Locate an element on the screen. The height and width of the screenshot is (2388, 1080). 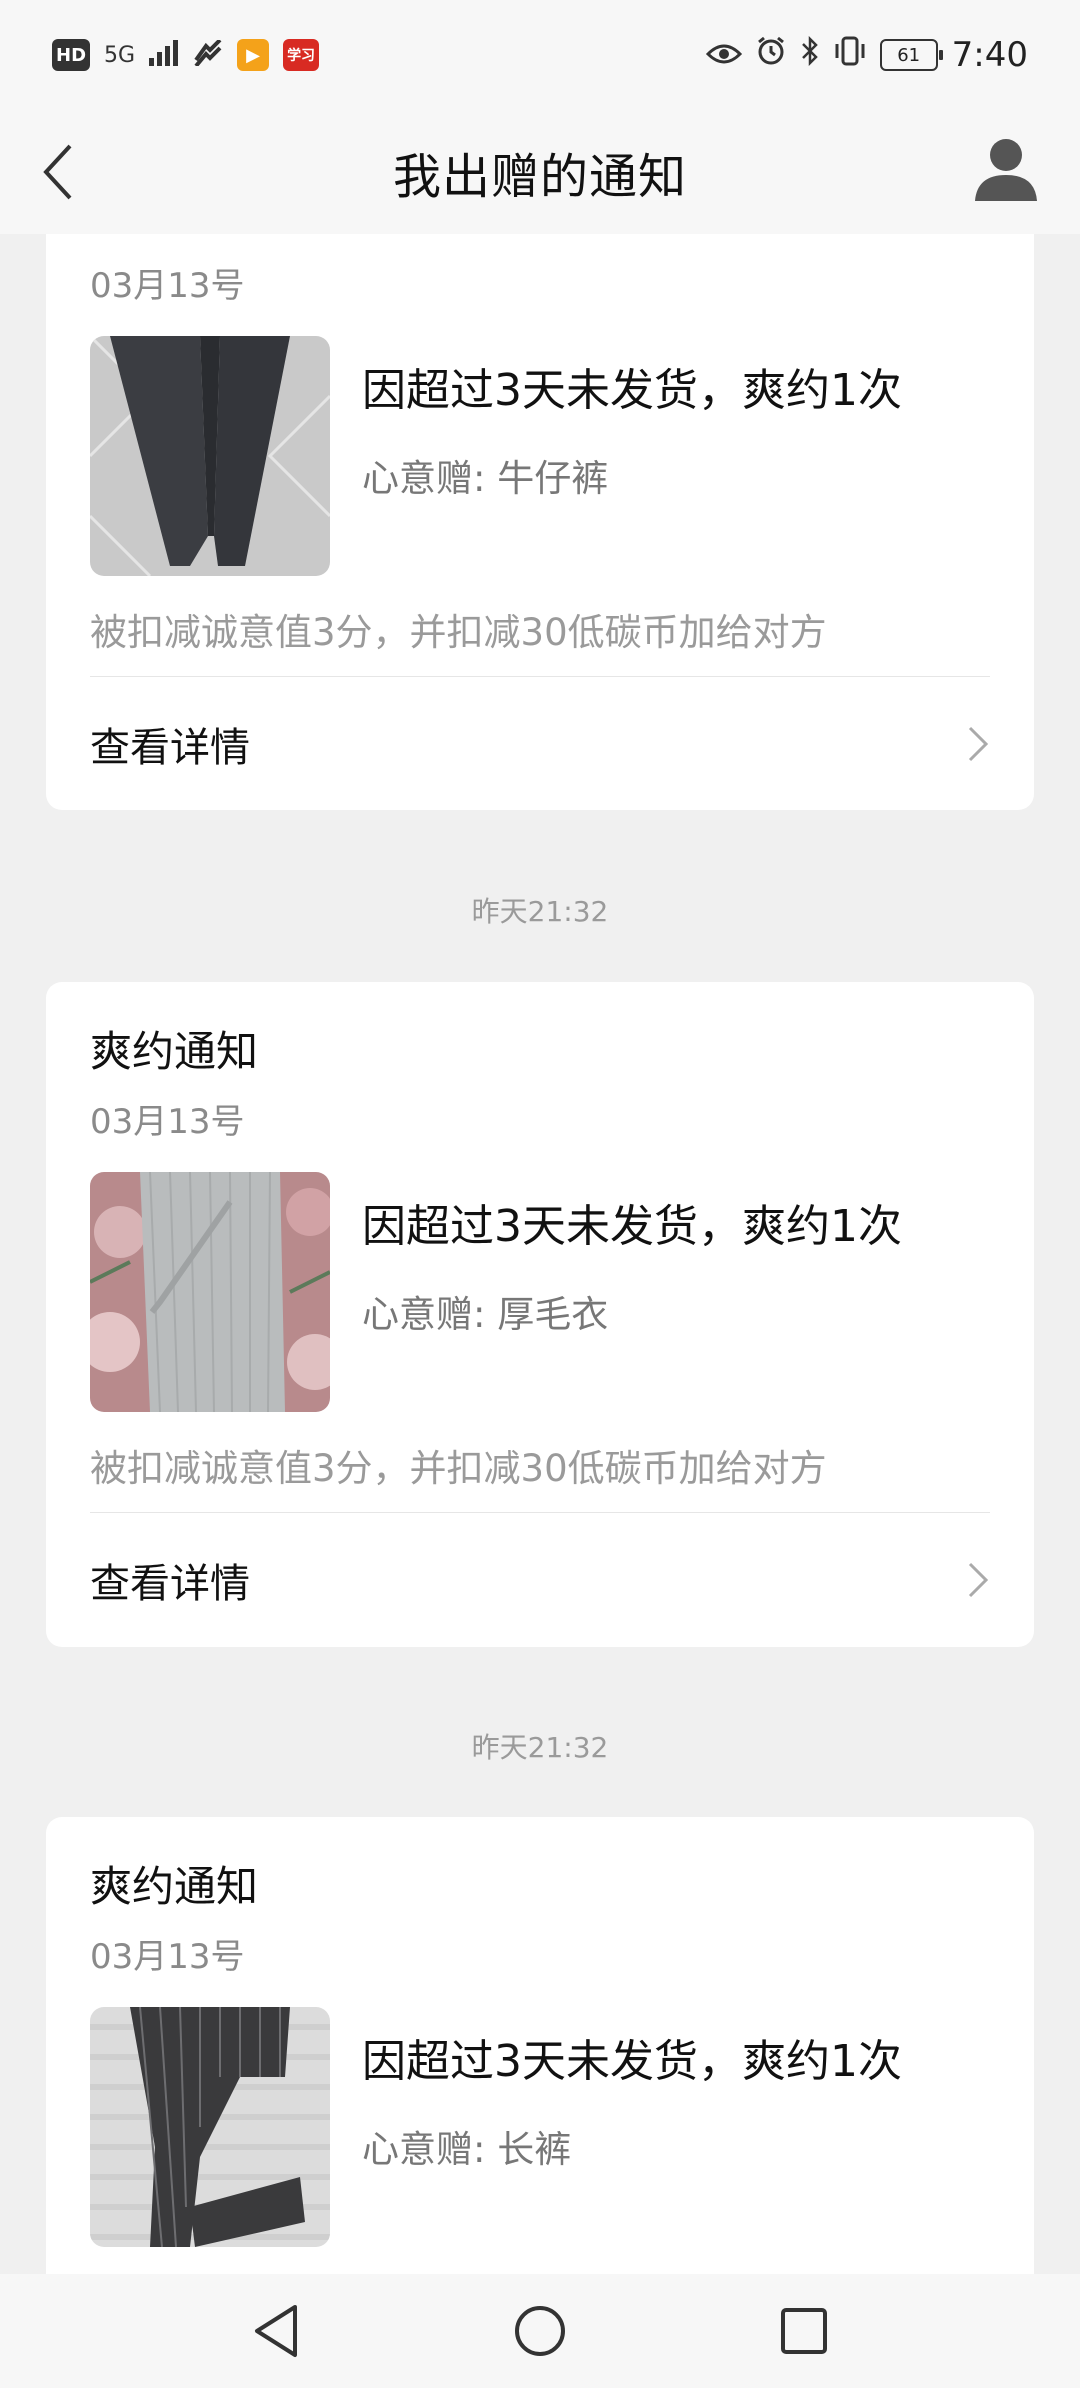
profile-button is located at coordinates (1006, 168).